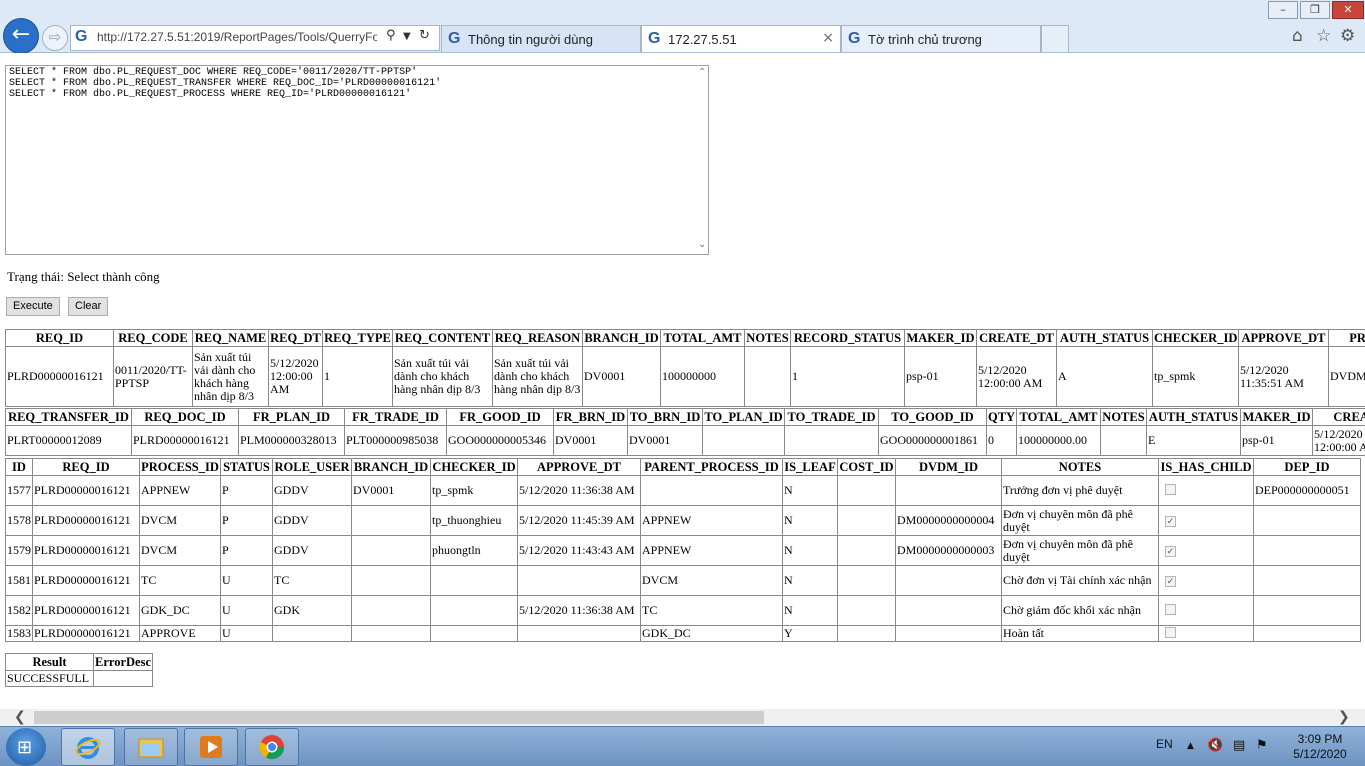 The image size is (1365, 766). What do you see at coordinates (312, 467) in the screenshot?
I see `column-header: ROLE_USER` at bounding box center [312, 467].